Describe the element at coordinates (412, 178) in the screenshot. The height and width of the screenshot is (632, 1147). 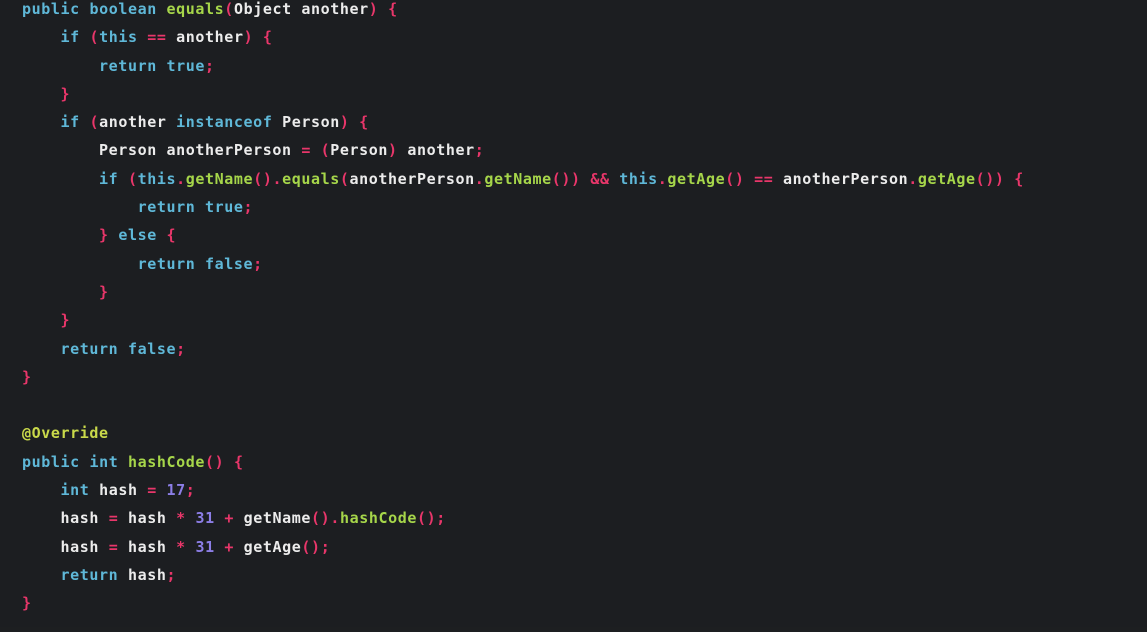
I see `code-token: anotherPerson` at that location.